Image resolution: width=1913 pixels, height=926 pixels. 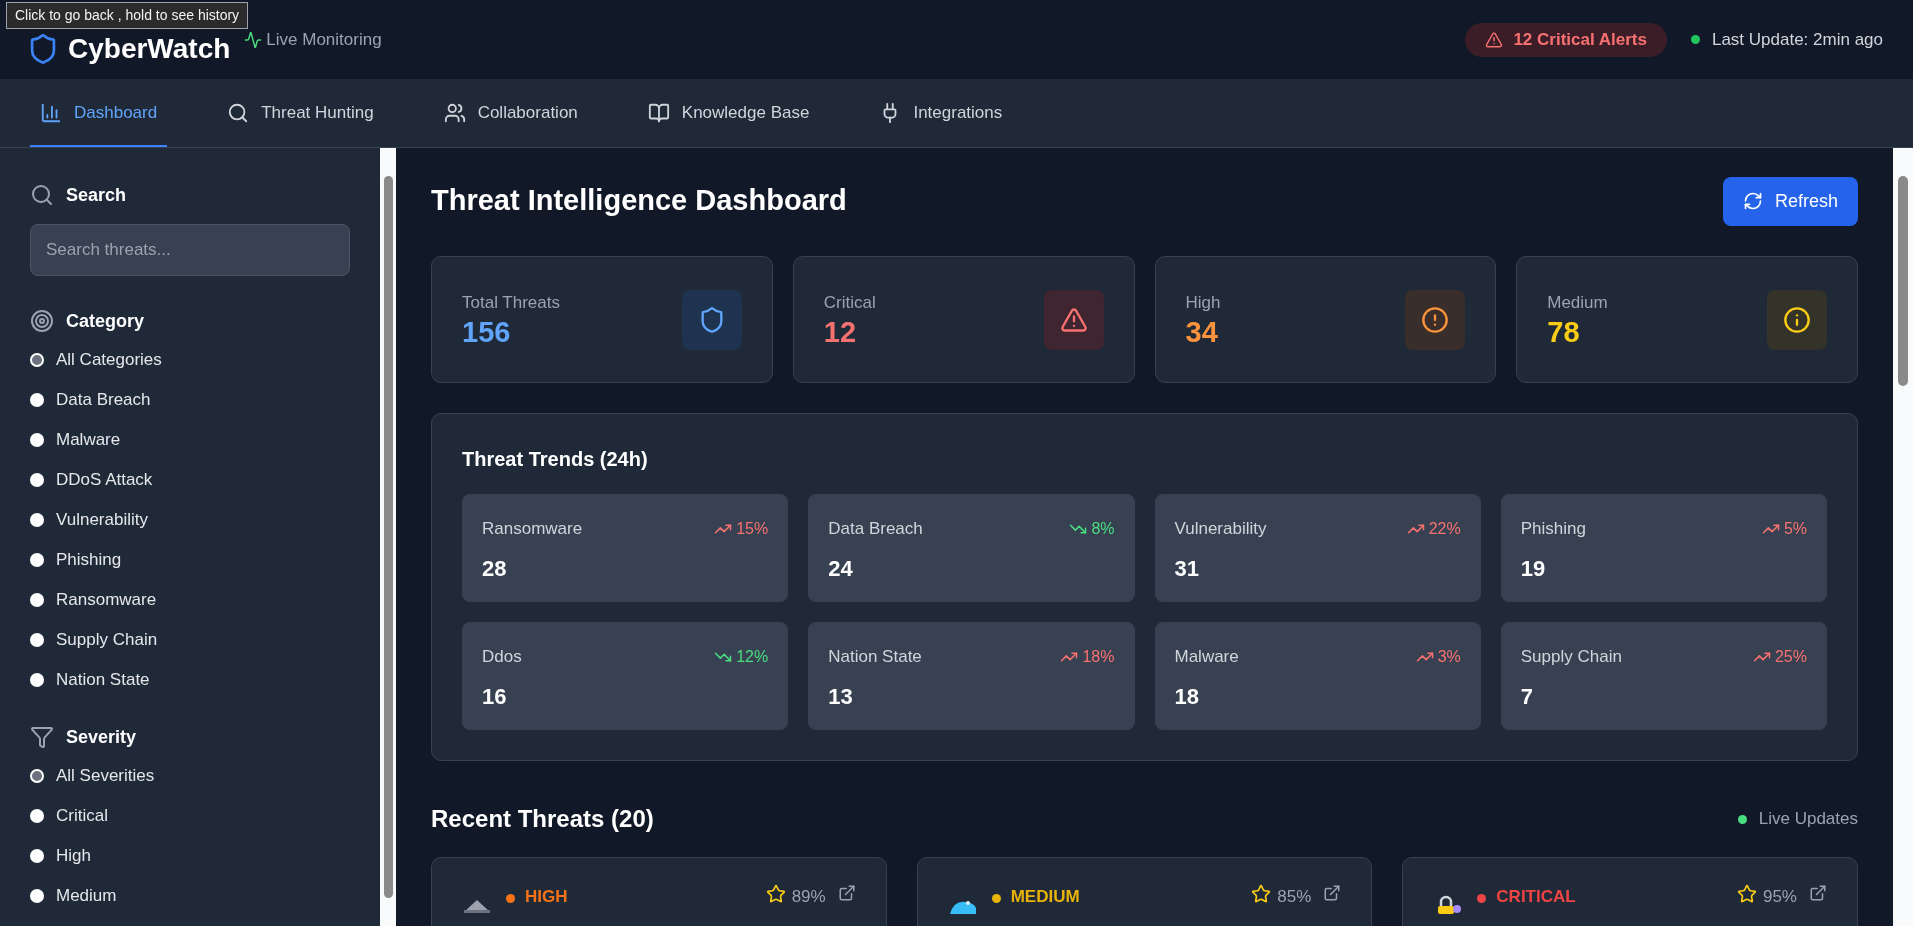 What do you see at coordinates (1433, 528) in the screenshot?
I see `trend-change: 22%` at bounding box center [1433, 528].